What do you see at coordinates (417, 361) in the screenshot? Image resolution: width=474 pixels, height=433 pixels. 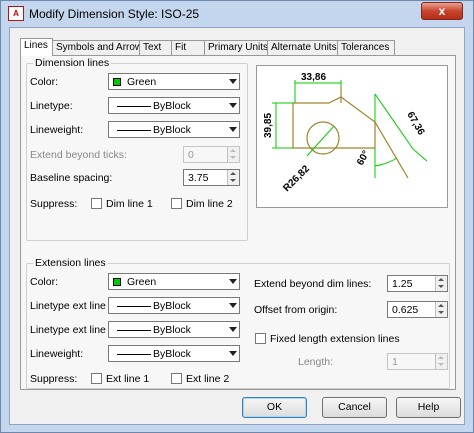 I see `length-spinner: 1` at bounding box center [417, 361].